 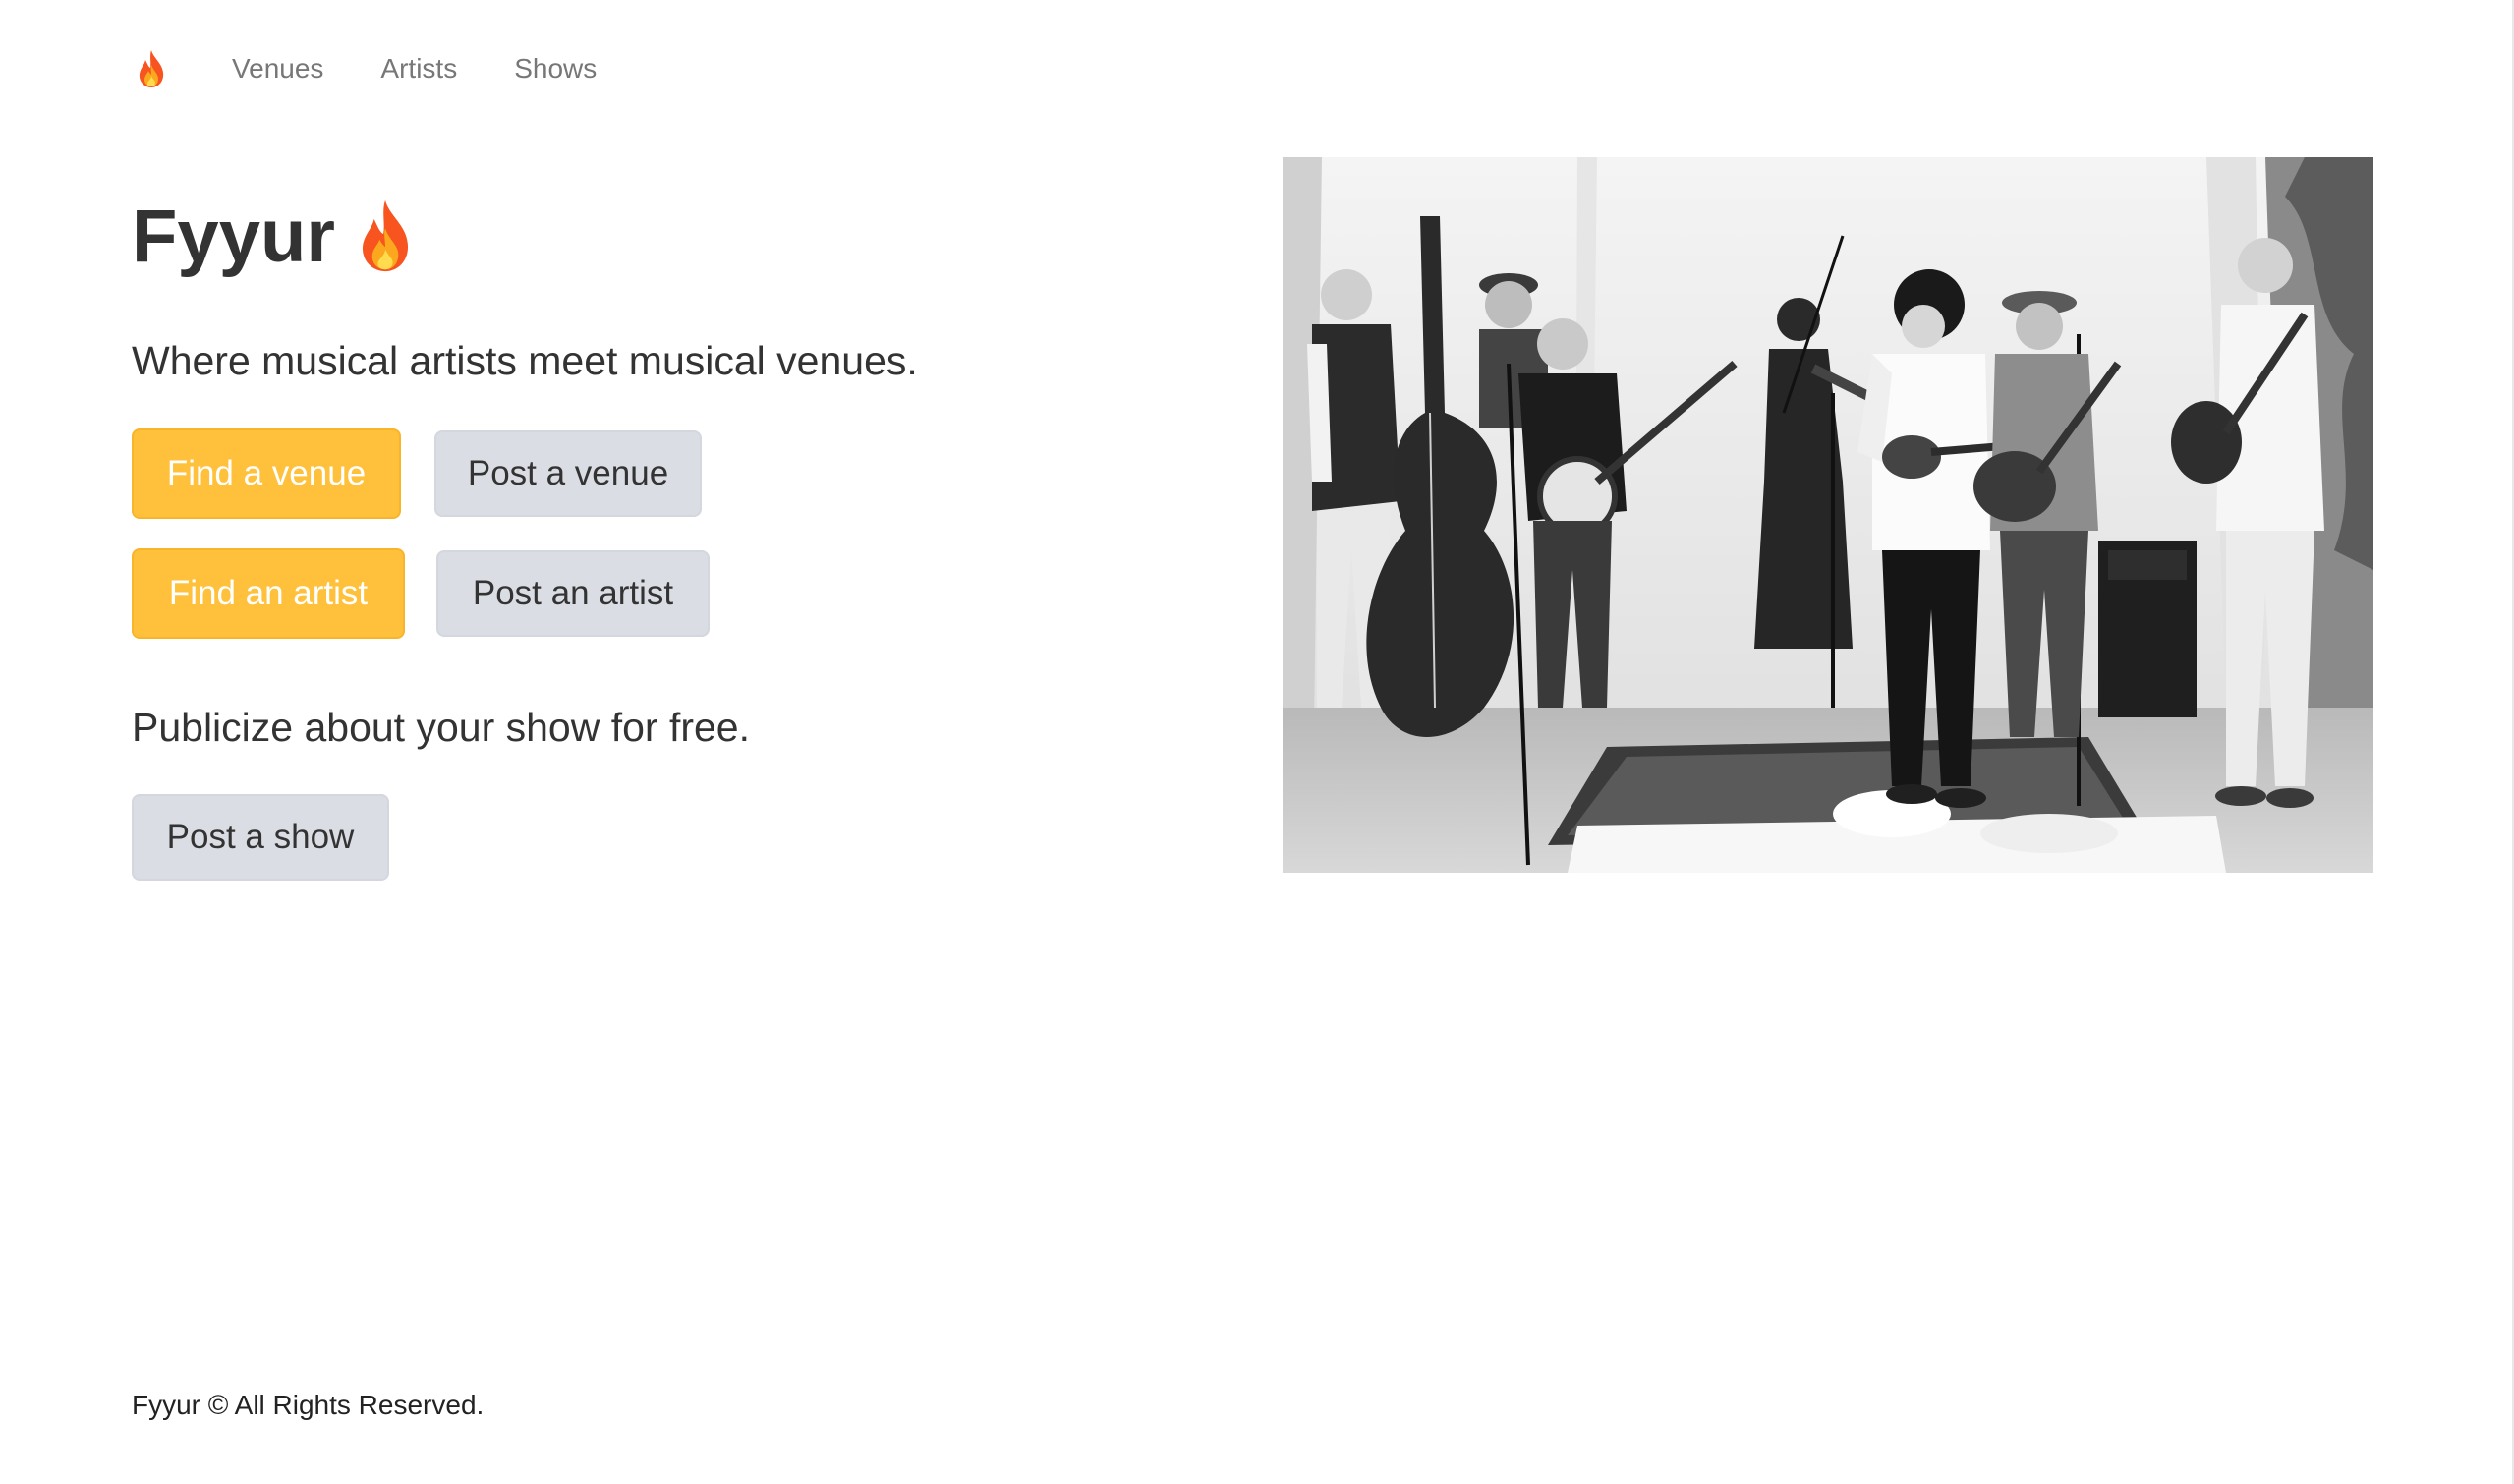 I want to click on find-venue-button: Find a venue, so click(x=266, y=473).